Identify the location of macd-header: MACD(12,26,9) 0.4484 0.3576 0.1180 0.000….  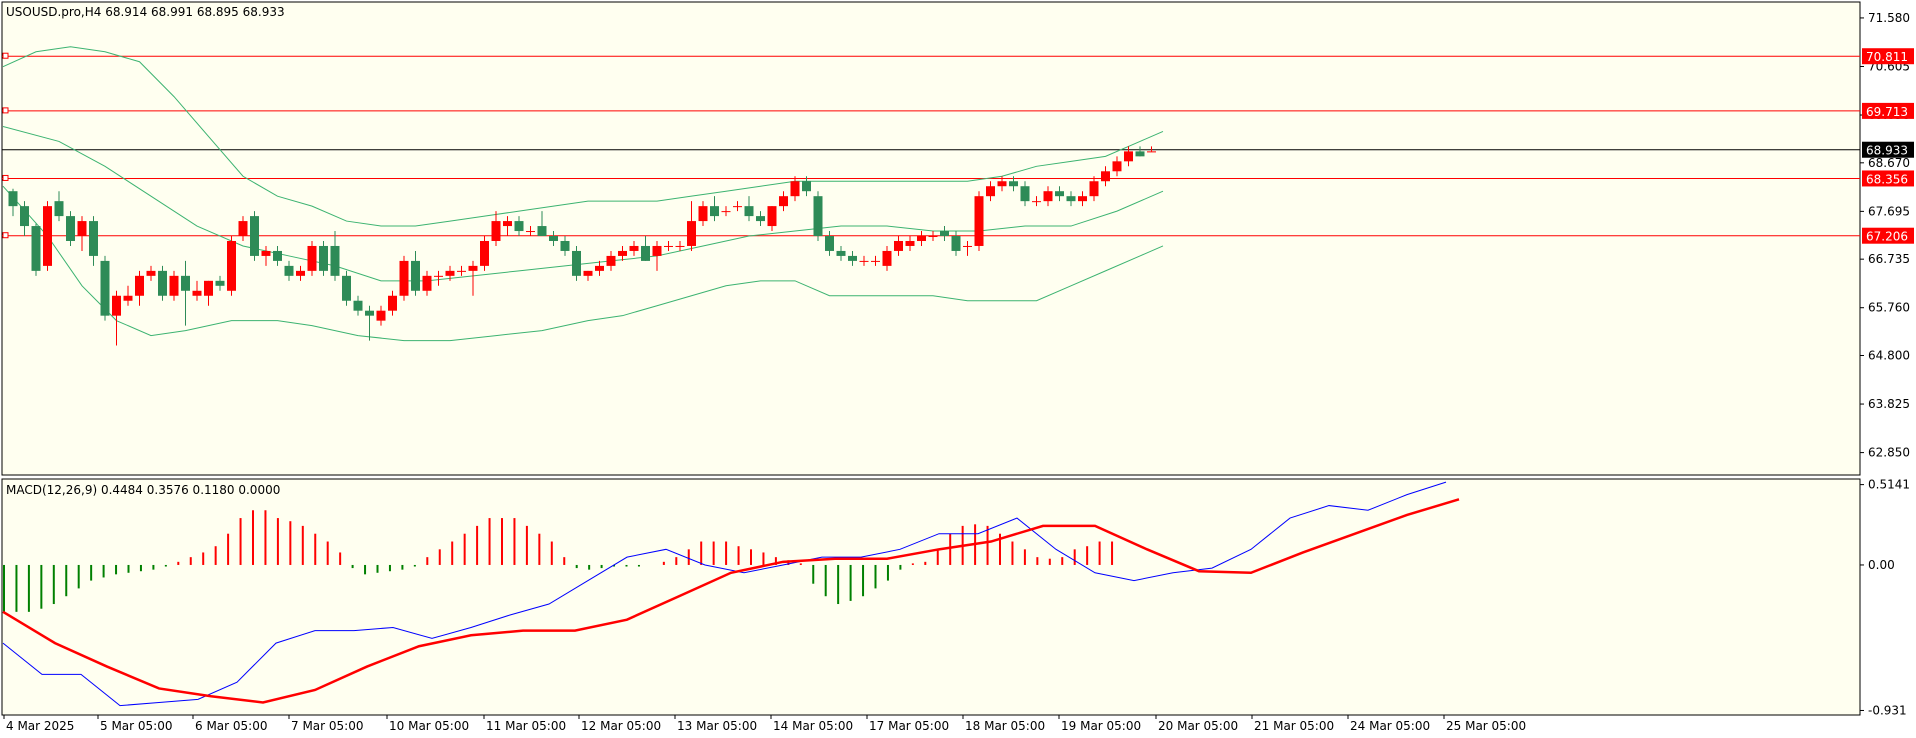
(143, 490).